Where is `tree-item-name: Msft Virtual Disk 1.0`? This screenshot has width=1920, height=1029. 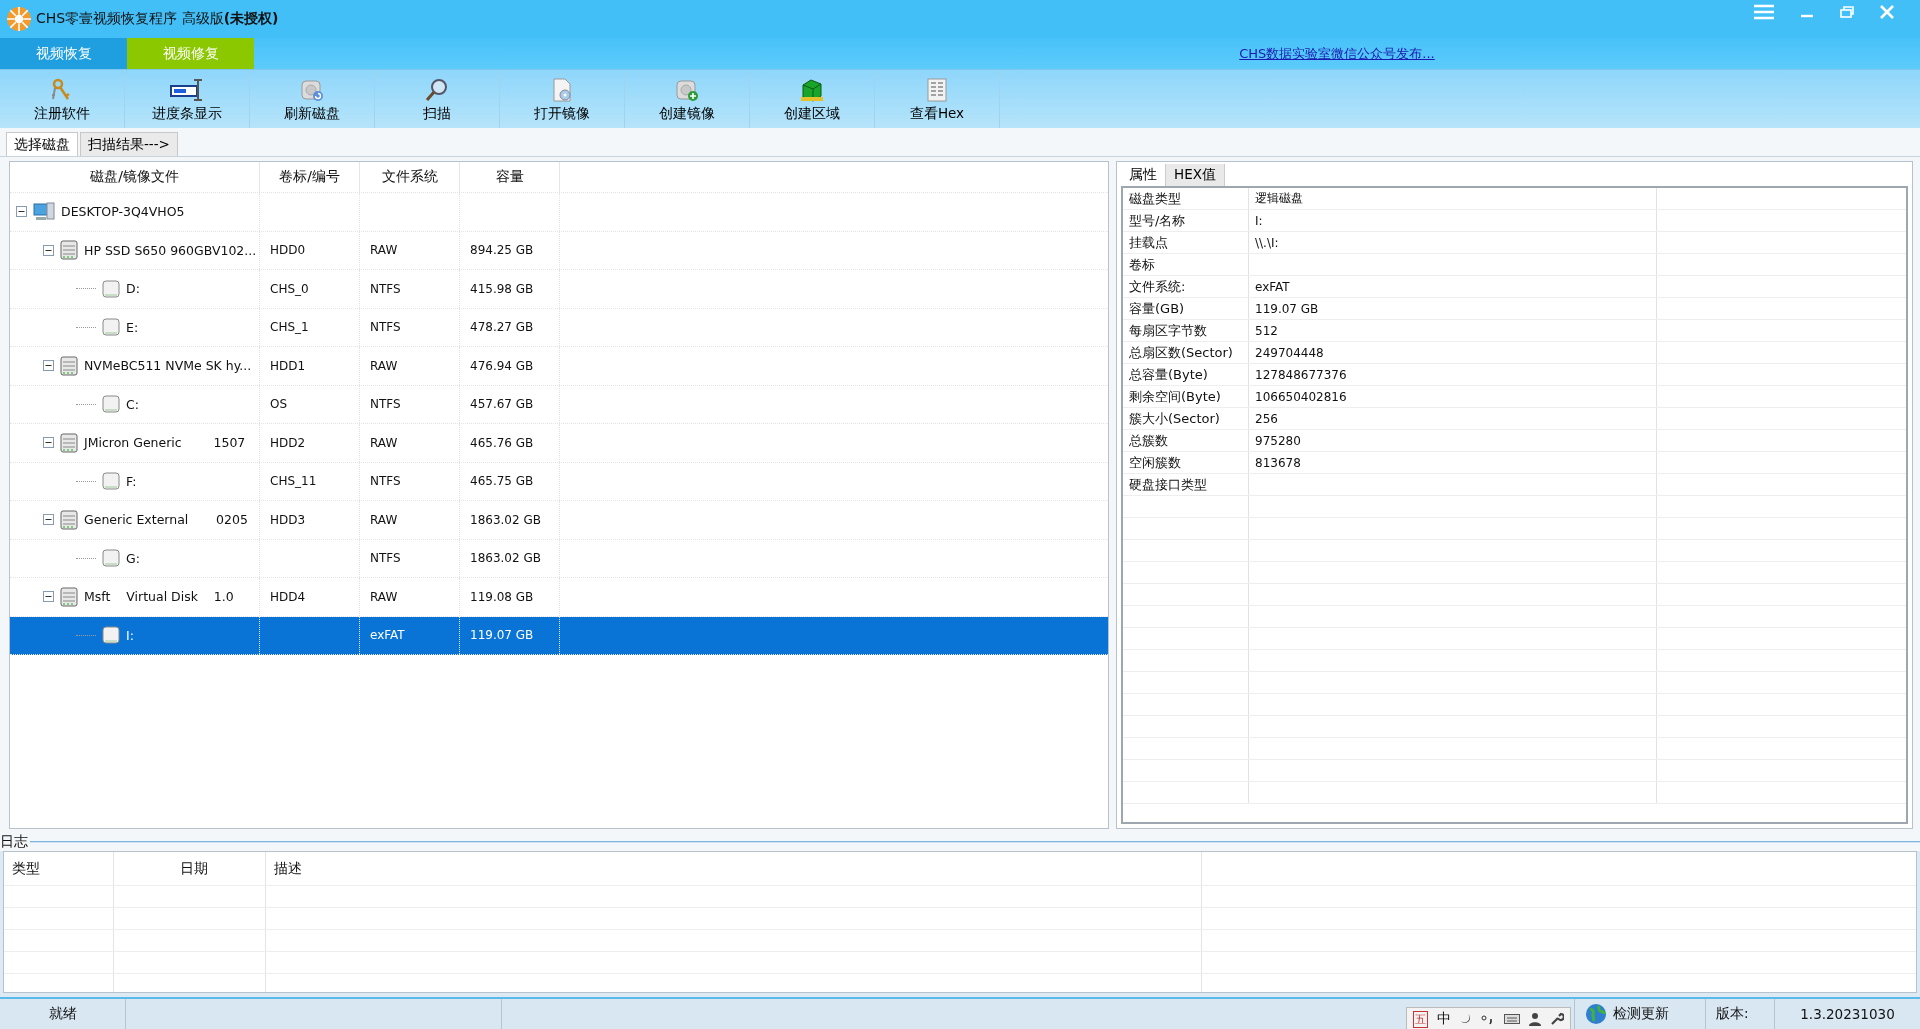
tree-item-name: Msft Virtual Disk 1.0 is located at coordinates (159, 597).